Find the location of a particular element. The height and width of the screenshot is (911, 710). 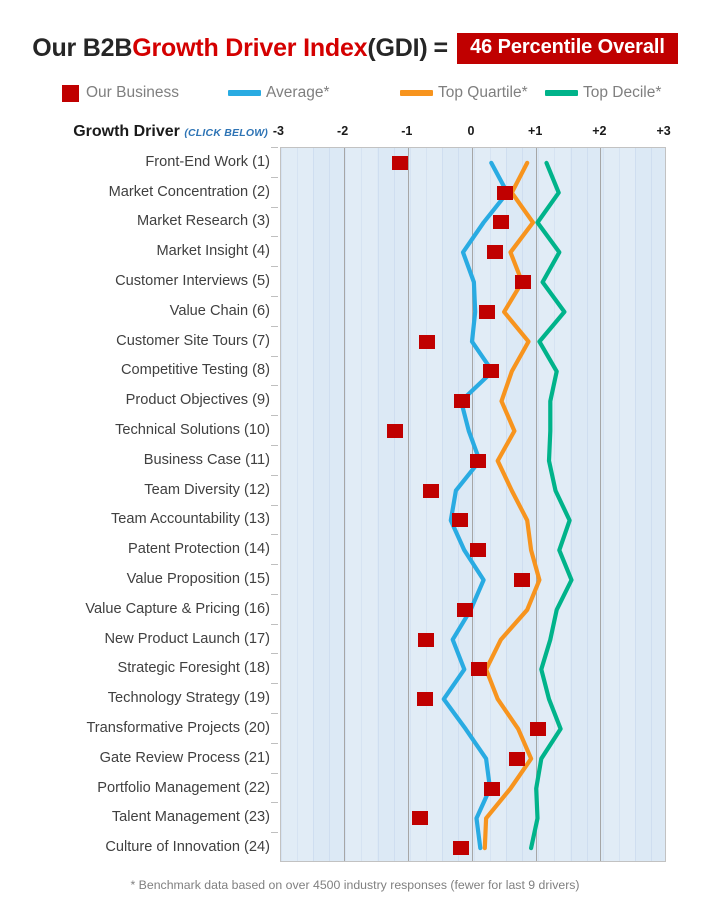

x-axis-tick--1: -1 is located at coordinates (407, 131).